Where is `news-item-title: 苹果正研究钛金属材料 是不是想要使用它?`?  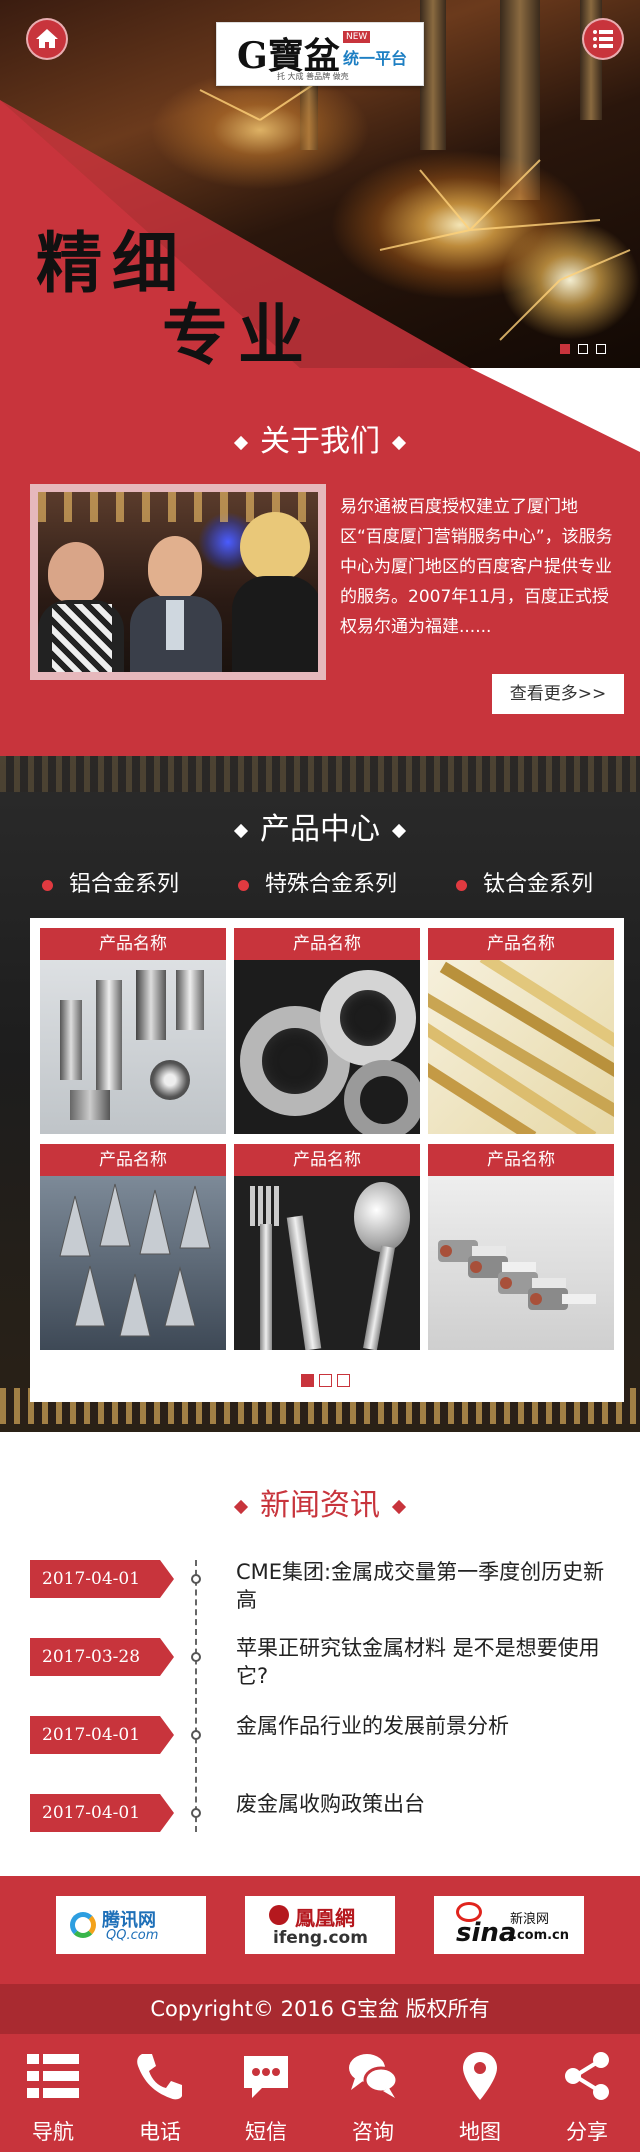 news-item-title: 苹果正研究钛金属材料 是不是想要使用它? is located at coordinates (423, 1662).